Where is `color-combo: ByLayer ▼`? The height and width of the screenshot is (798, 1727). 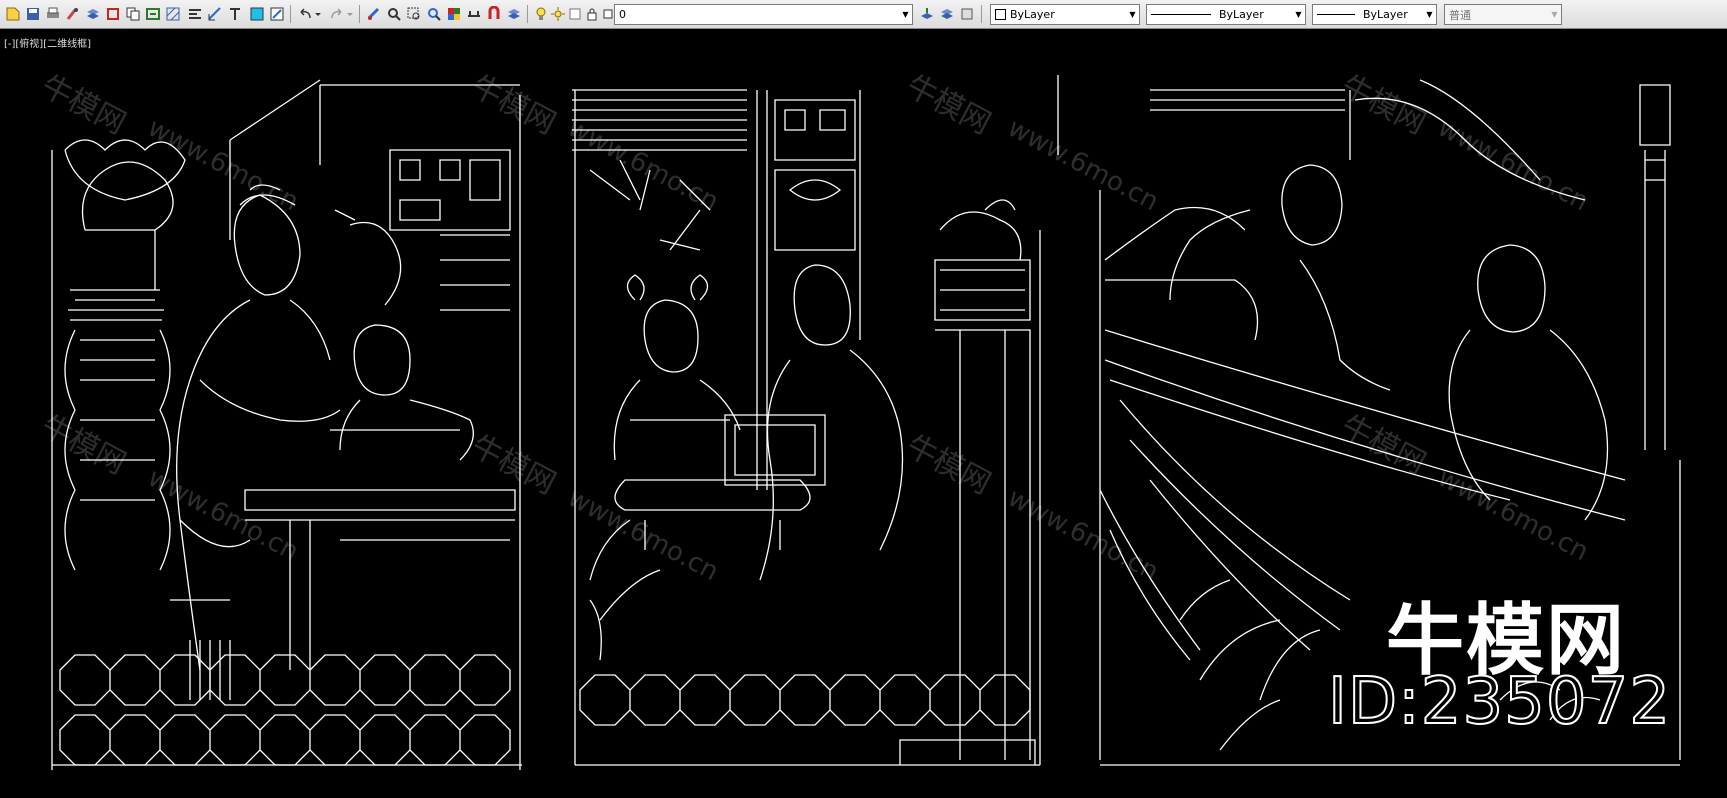 color-combo: ByLayer ▼ is located at coordinates (1065, 14).